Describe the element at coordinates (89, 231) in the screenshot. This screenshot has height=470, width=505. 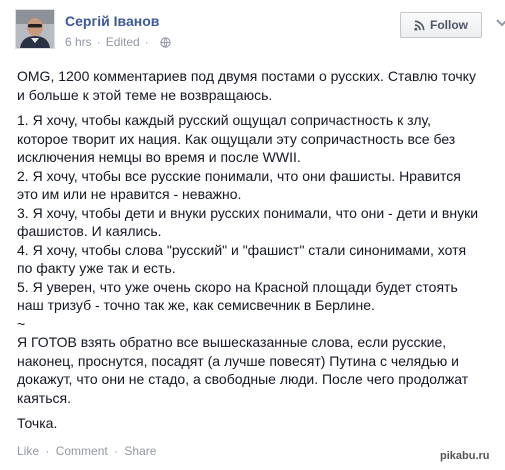
I see `post-text-line: фашистов. И каялись.` at that location.